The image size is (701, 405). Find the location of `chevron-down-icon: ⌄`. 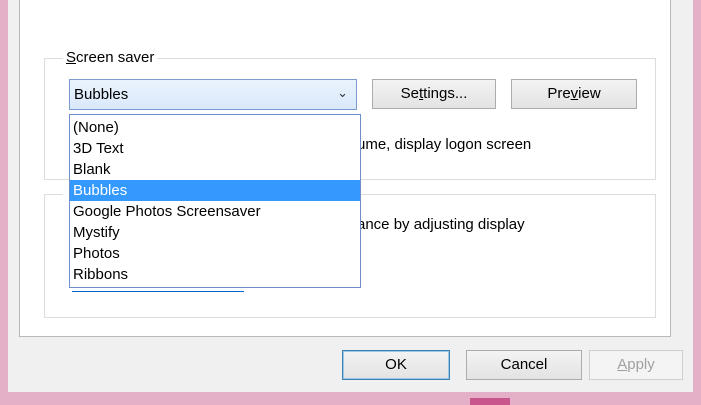

chevron-down-icon: ⌄ is located at coordinates (342, 93).